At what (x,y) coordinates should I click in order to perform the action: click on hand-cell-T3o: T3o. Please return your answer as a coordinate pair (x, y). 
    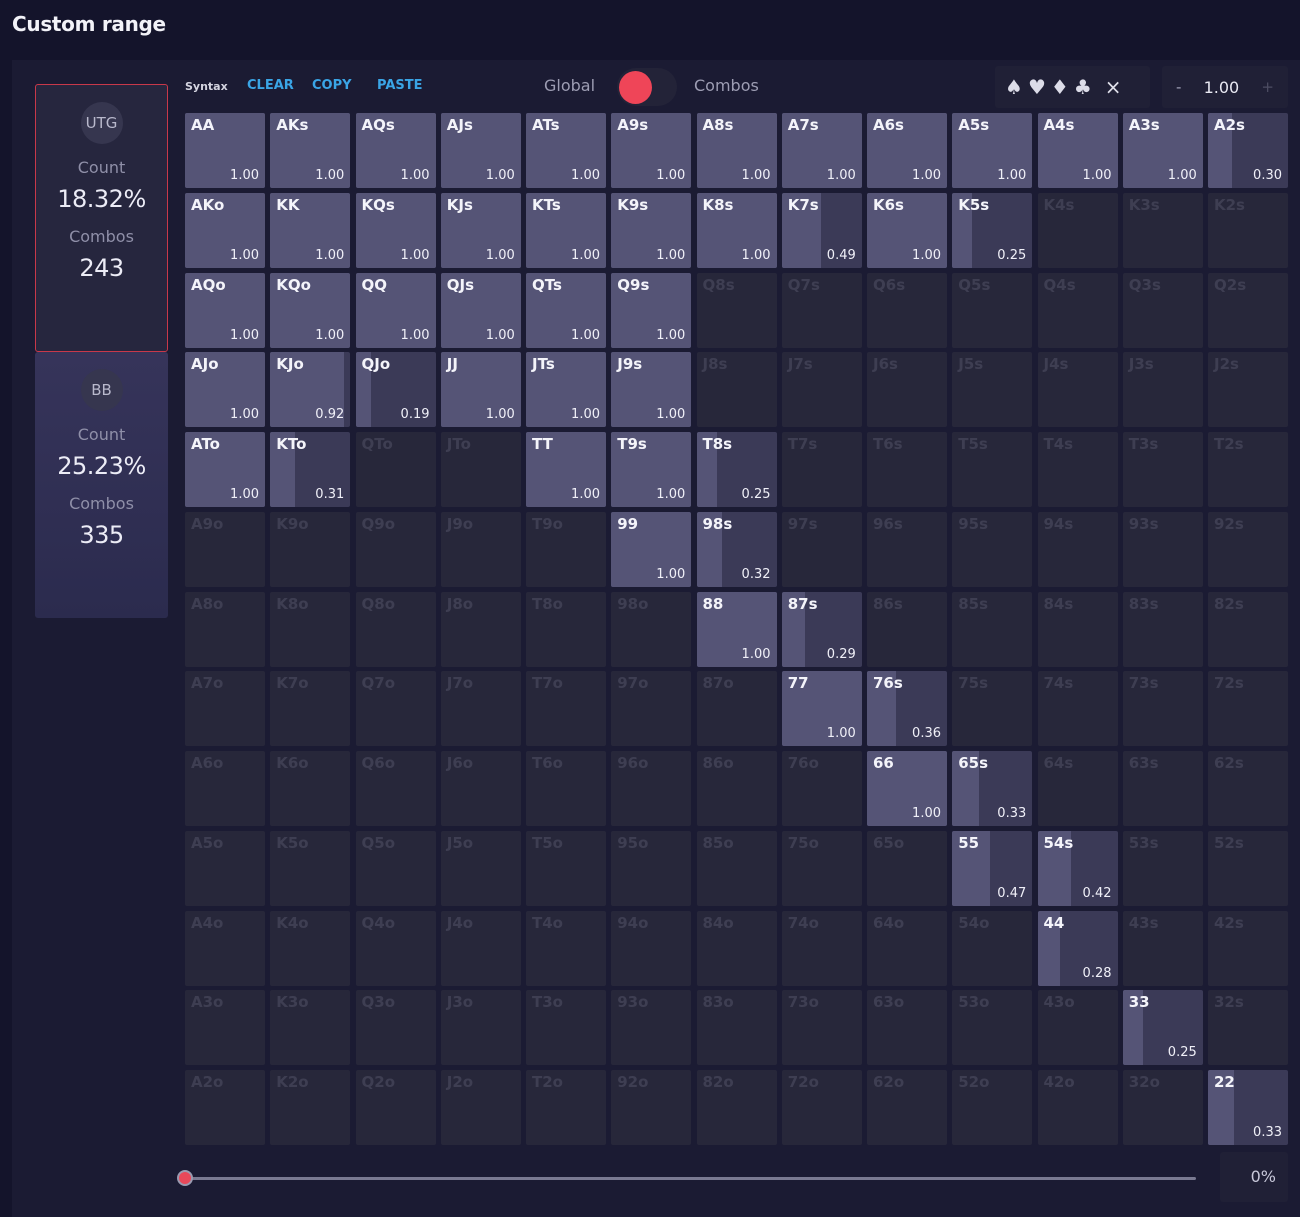
    Looking at the image, I should click on (566, 1028).